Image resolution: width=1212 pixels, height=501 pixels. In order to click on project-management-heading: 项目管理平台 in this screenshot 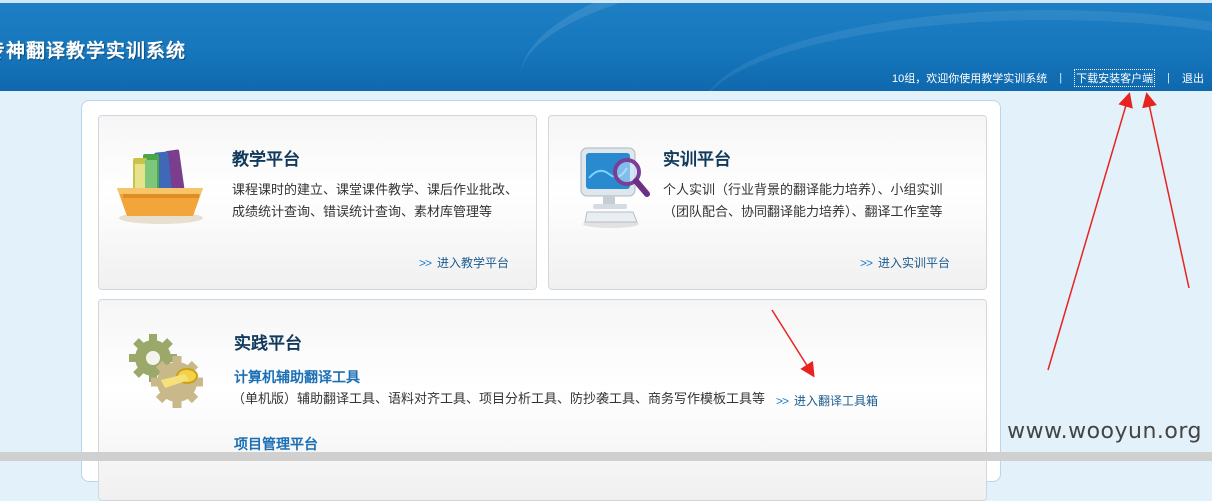, I will do `click(276, 444)`.